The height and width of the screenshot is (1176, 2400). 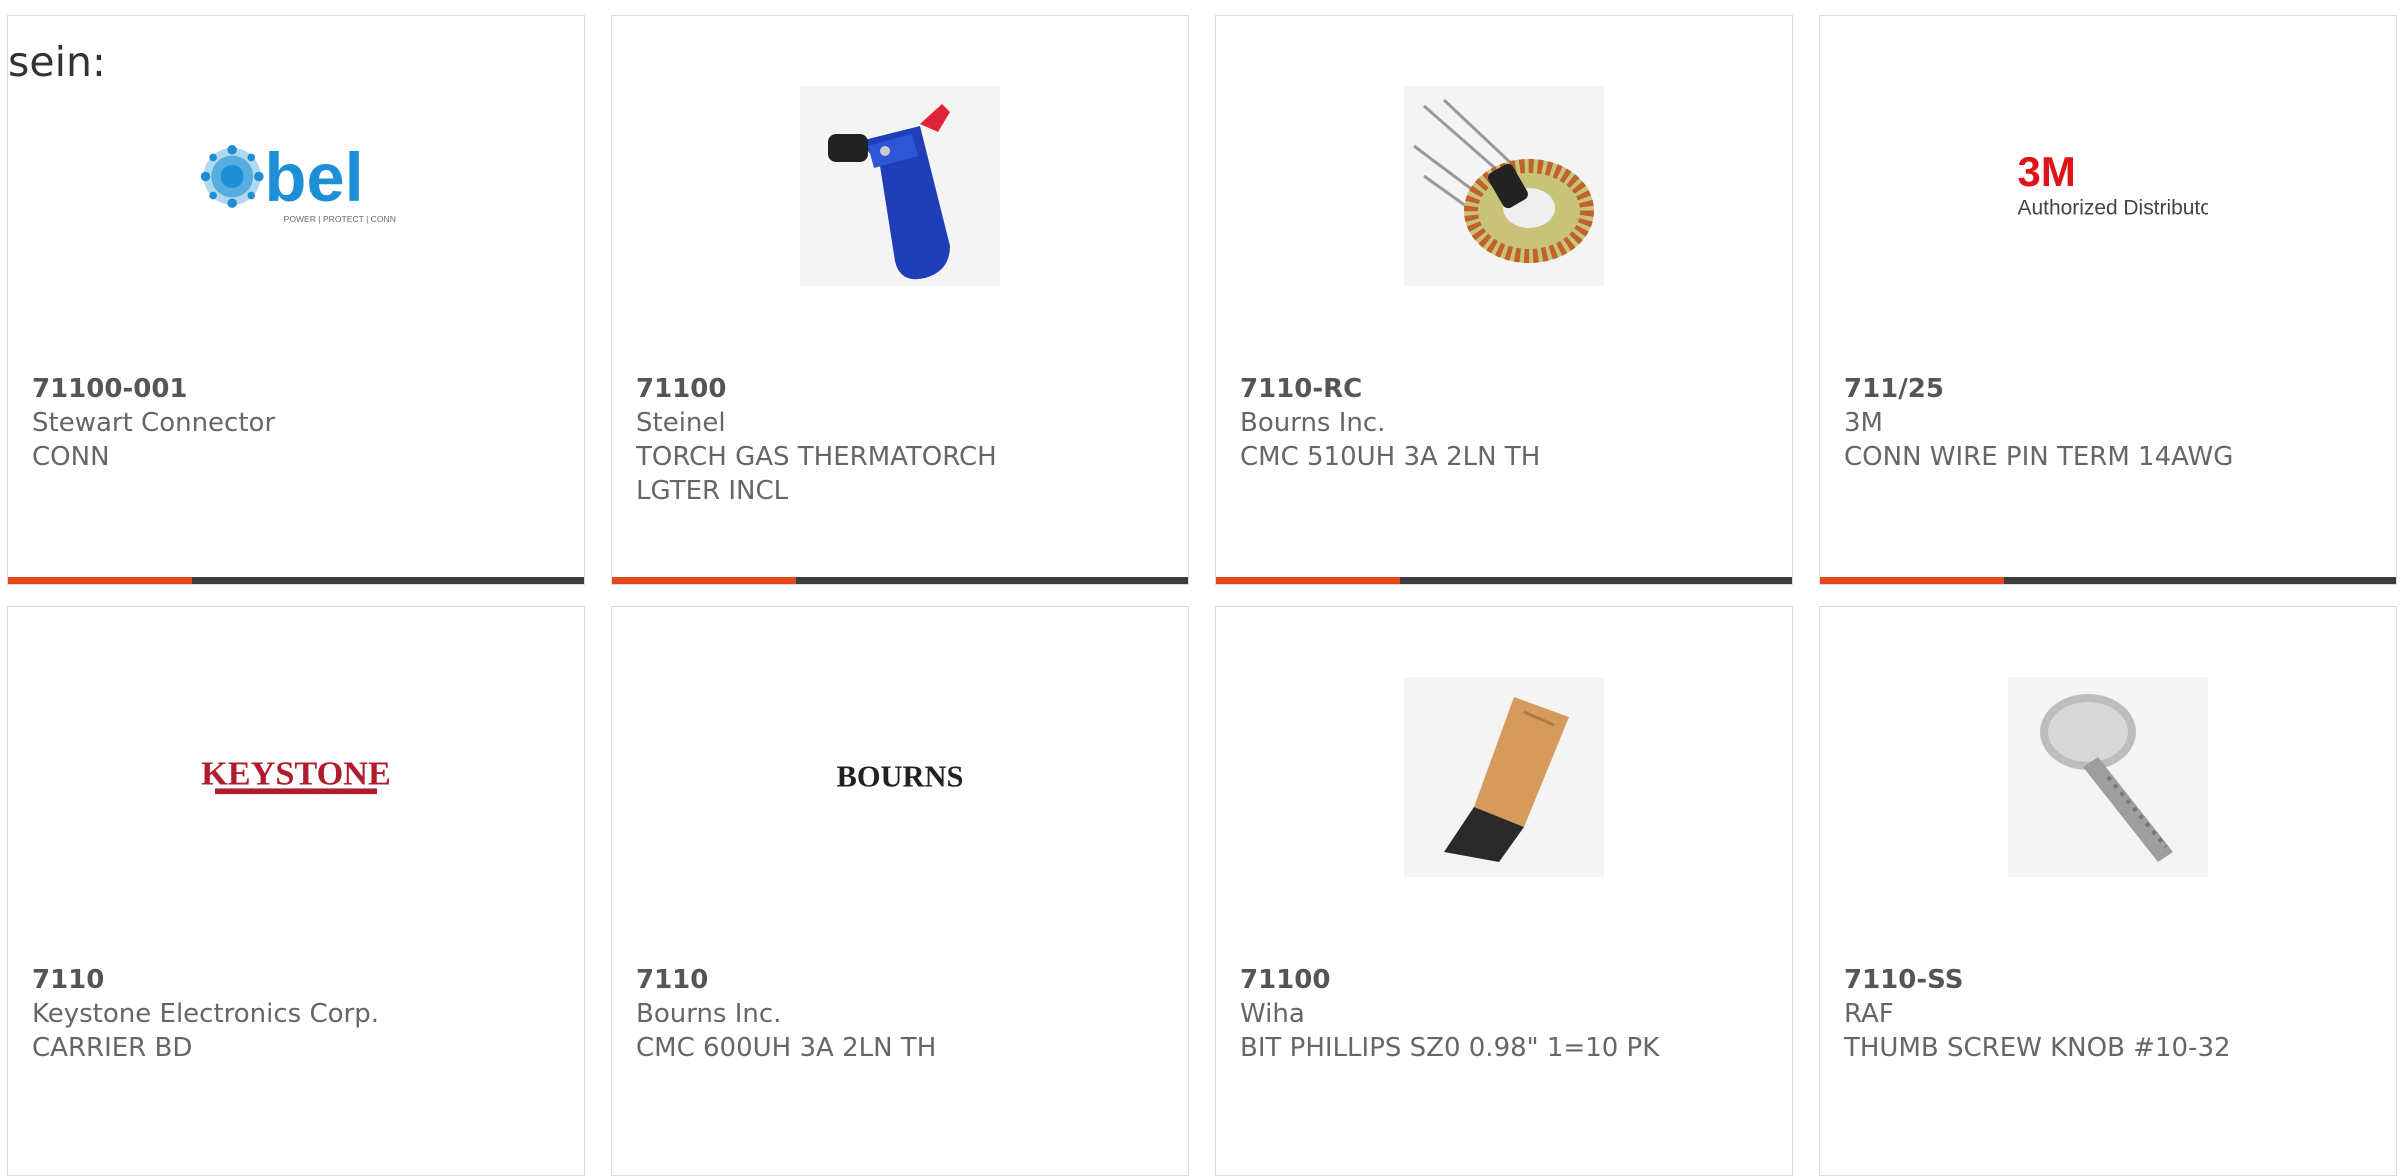 What do you see at coordinates (681, 423) in the screenshot?
I see `manufacturer: Steinel` at bounding box center [681, 423].